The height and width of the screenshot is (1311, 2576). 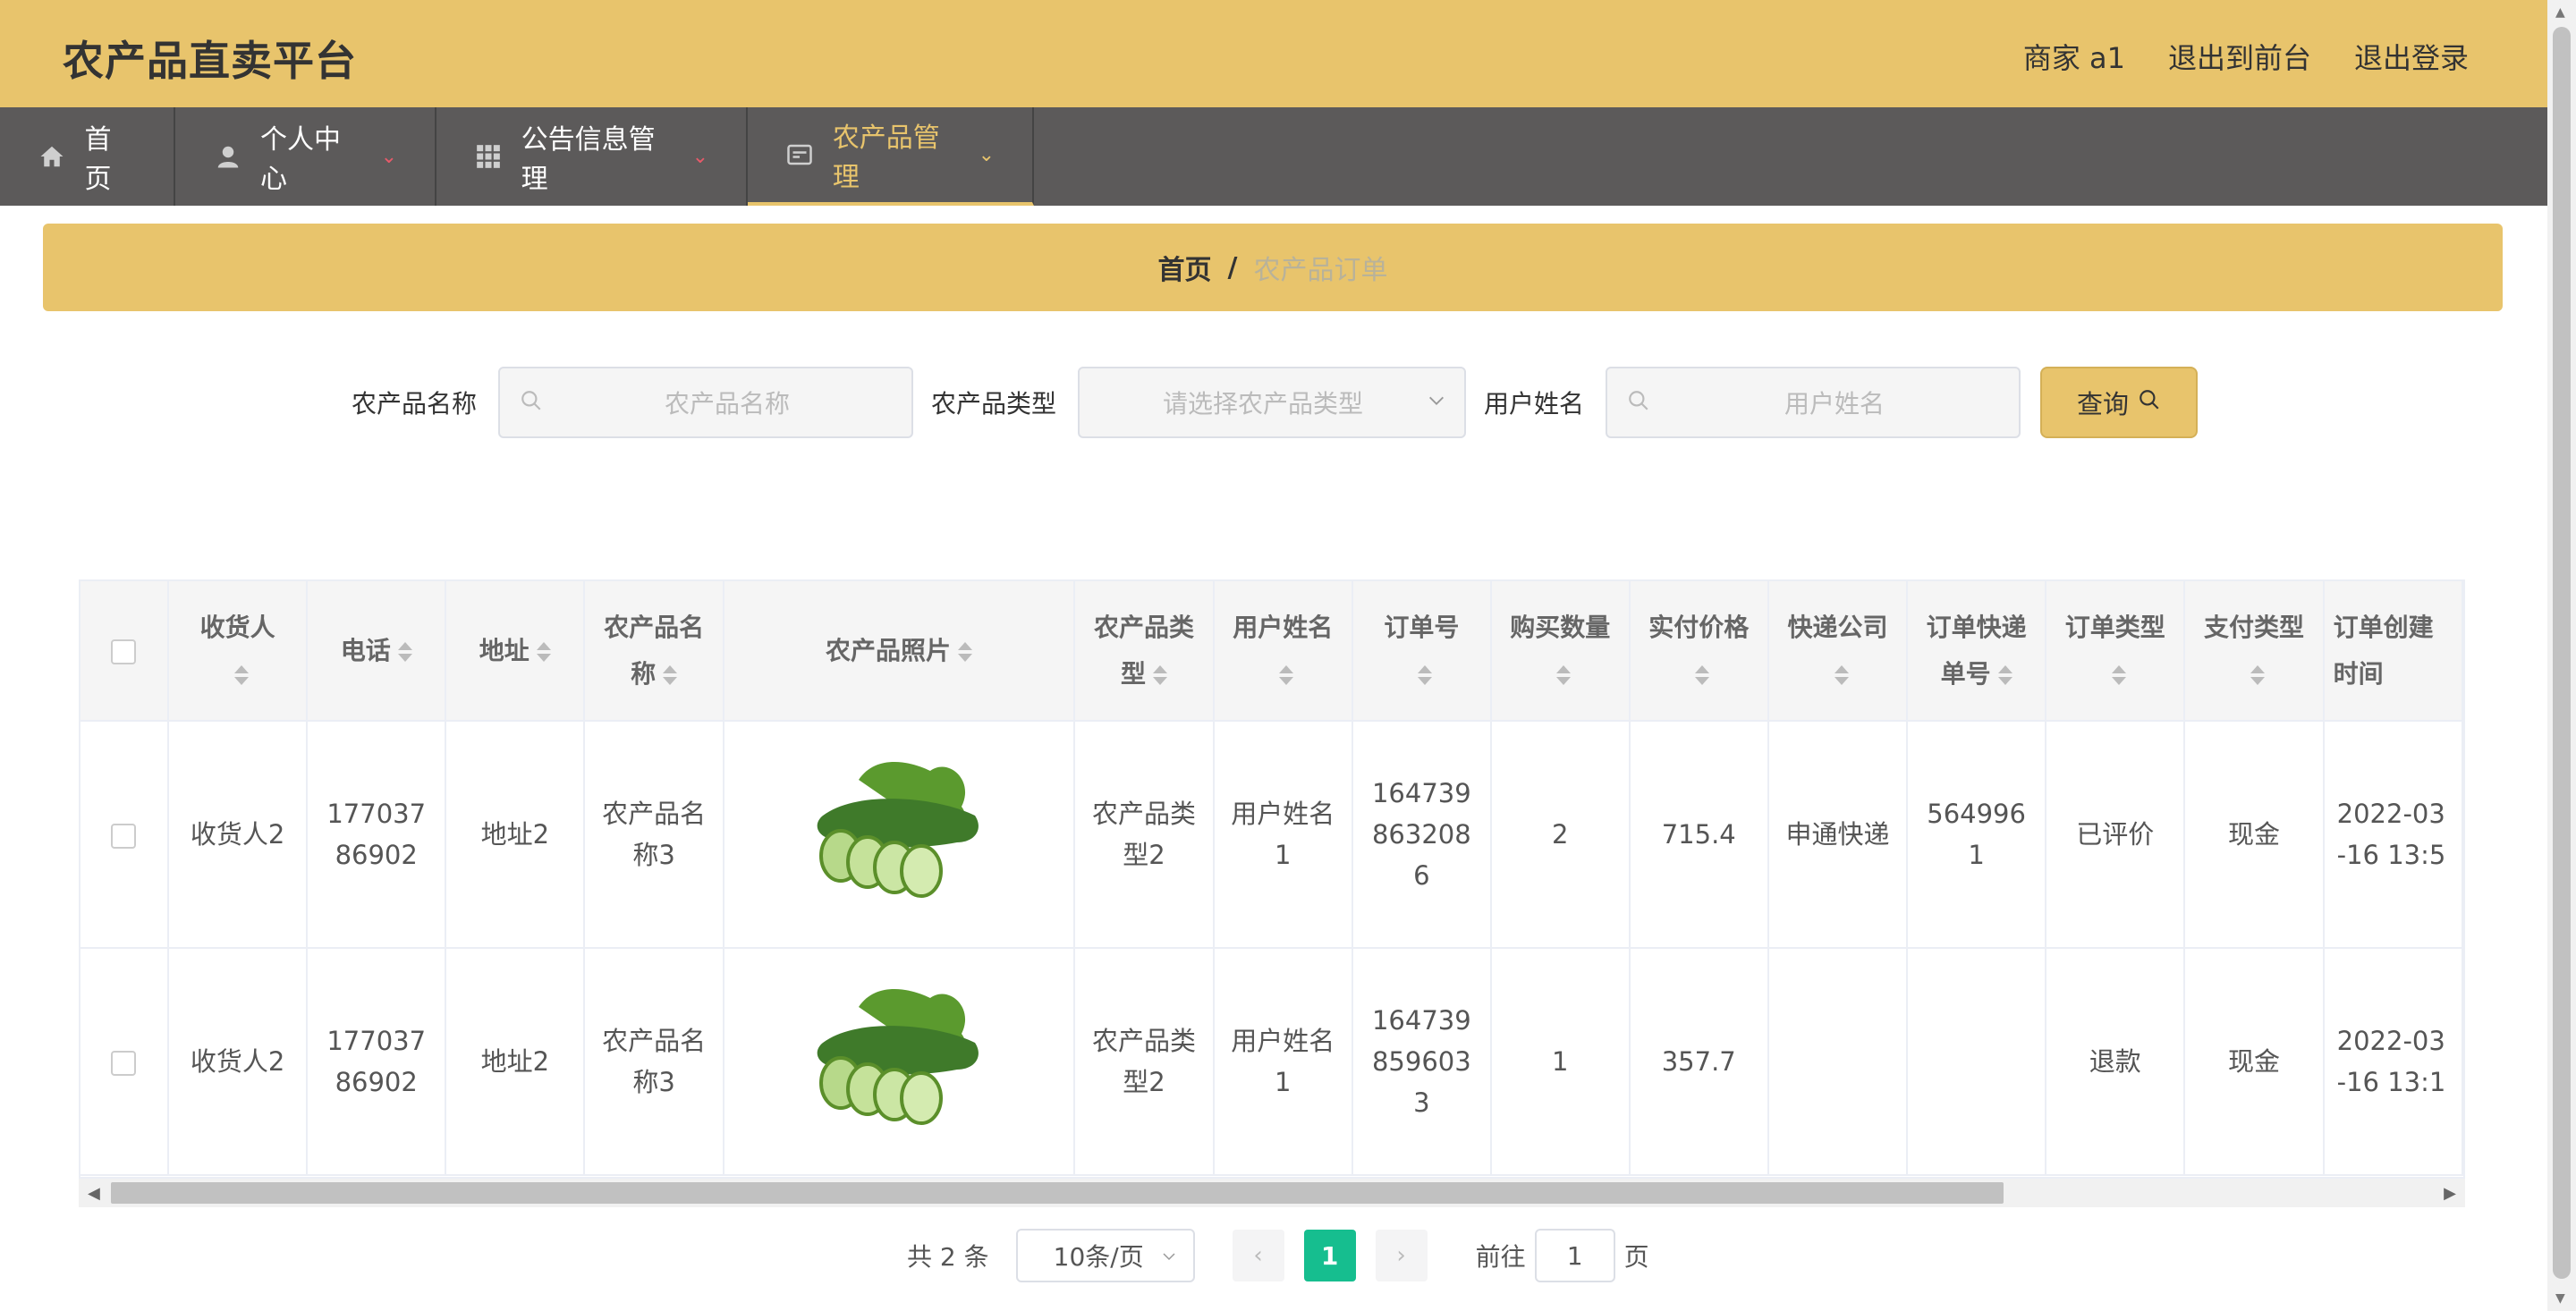 What do you see at coordinates (1283, 1062) in the screenshot?
I see `table-cell: 用户姓名1` at bounding box center [1283, 1062].